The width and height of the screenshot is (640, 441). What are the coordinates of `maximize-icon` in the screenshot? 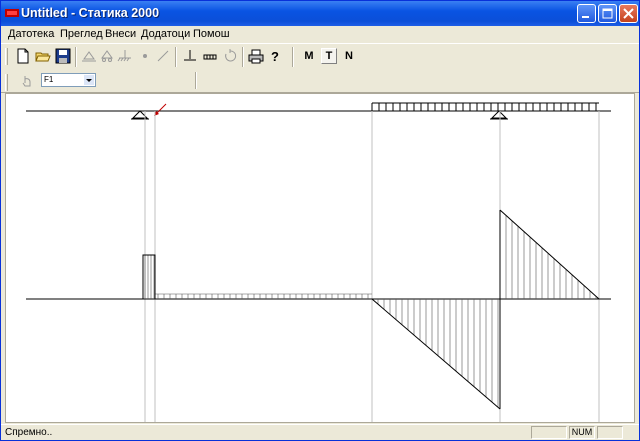 It's located at (607, 13).